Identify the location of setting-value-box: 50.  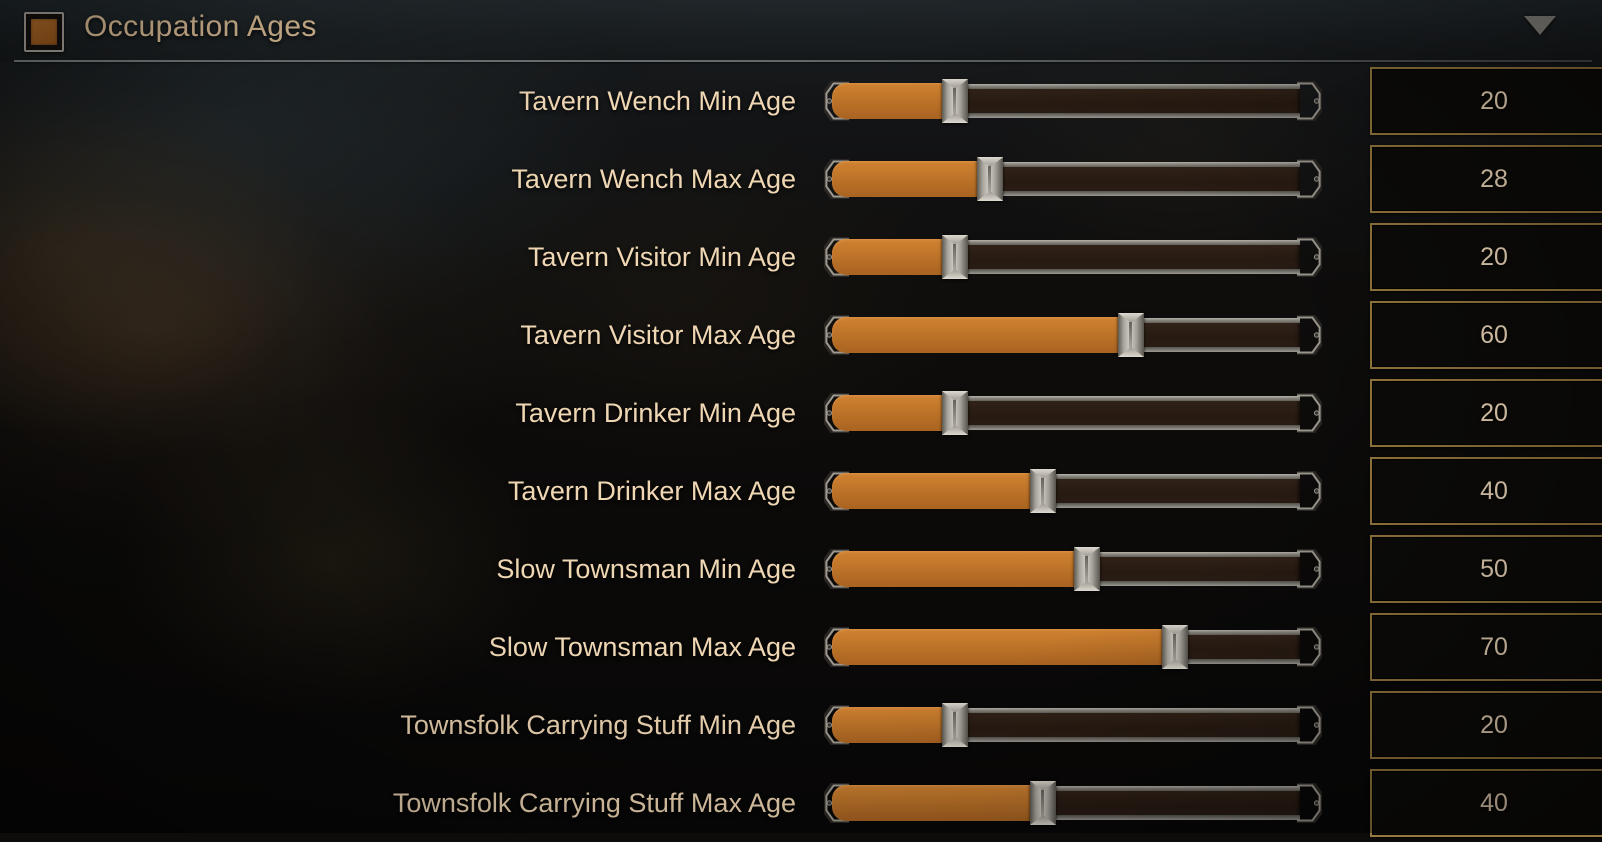
(1486, 569).